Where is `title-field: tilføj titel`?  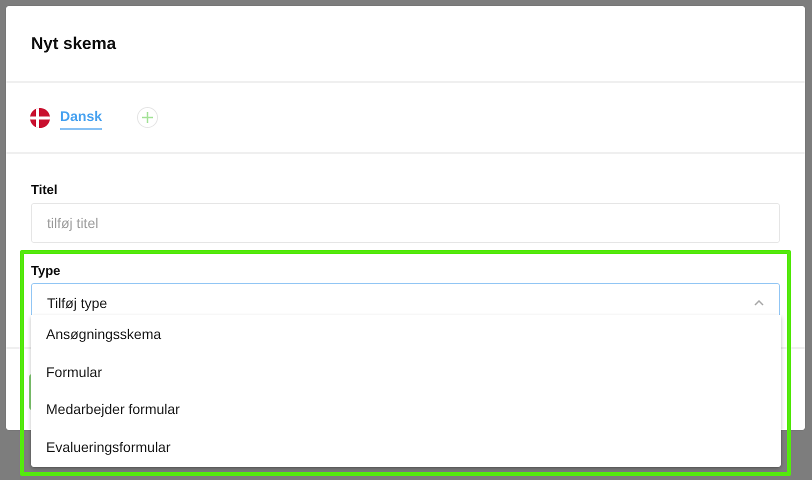 title-field: tilføj titel is located at coordinates (405, 222).